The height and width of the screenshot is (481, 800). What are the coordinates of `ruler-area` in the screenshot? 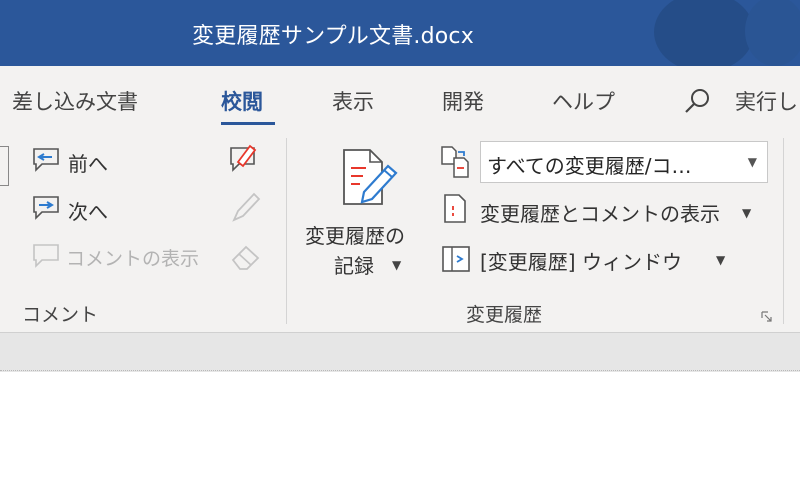 It's located at (400, 352).